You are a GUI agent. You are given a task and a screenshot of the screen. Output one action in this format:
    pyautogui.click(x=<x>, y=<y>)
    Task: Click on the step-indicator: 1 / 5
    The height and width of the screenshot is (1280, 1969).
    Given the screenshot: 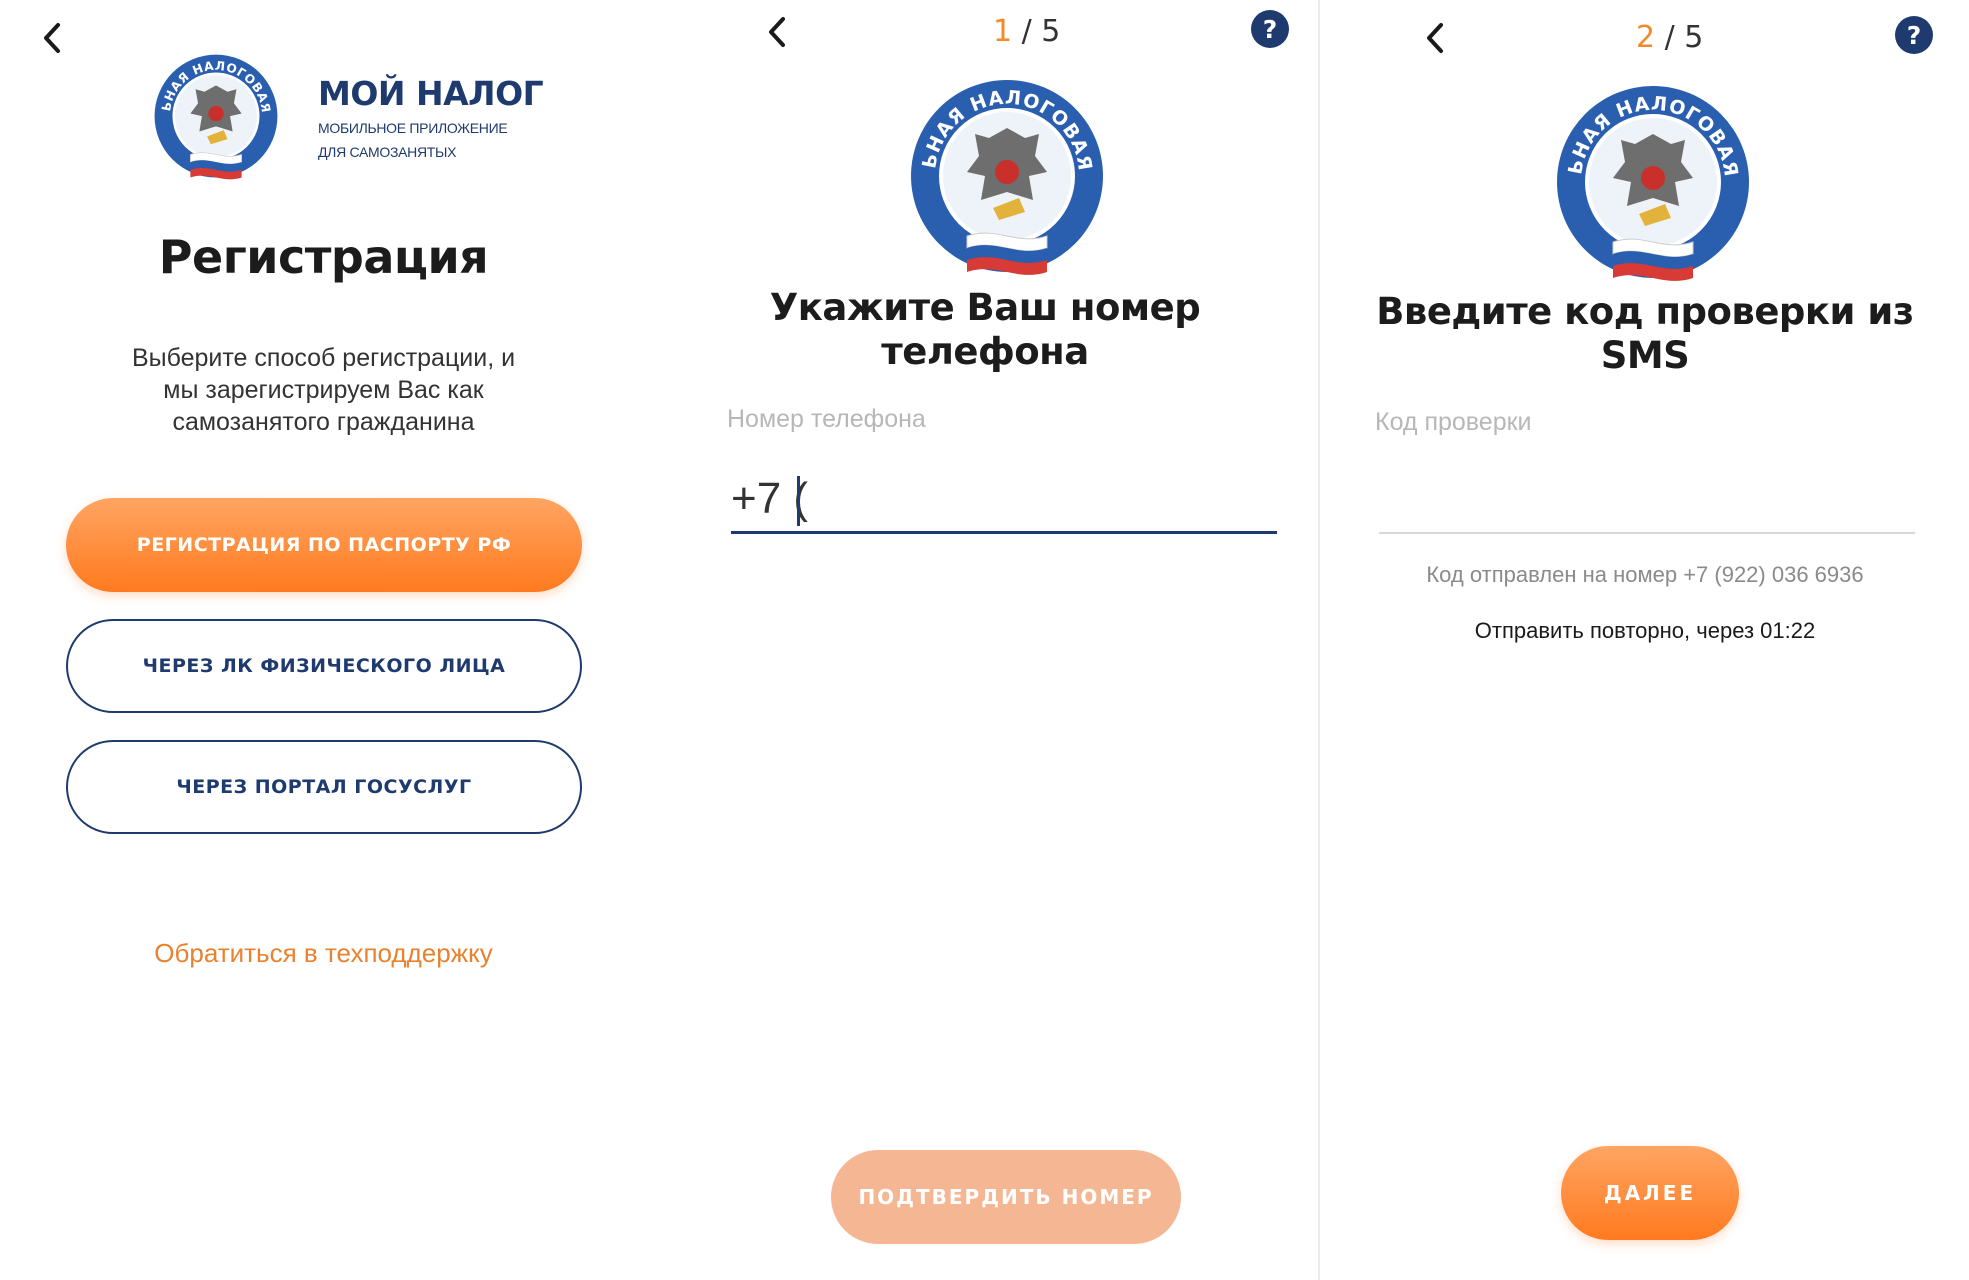 What is the action you would take?
    pyautogui.click(x=1026, y=31)
    